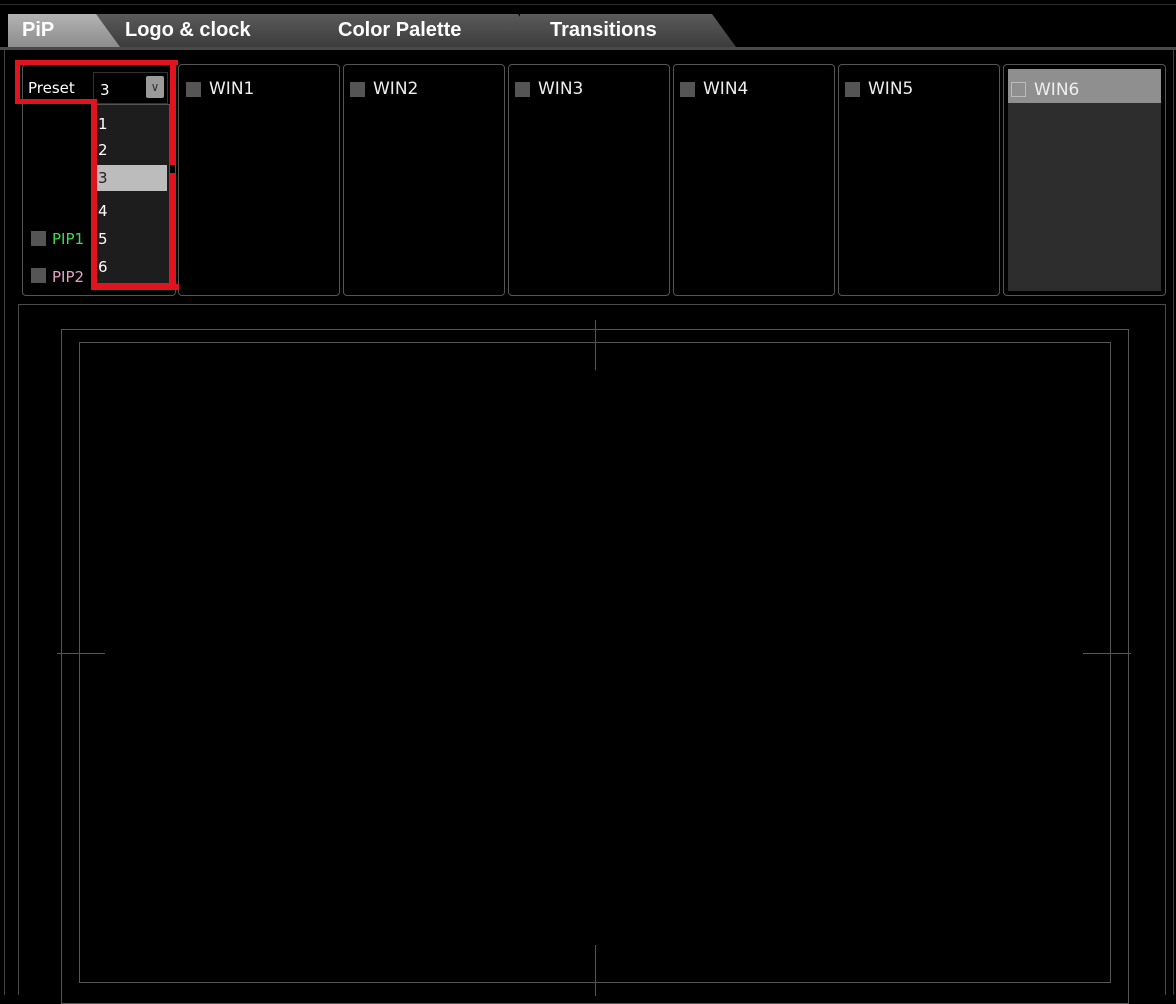 Image resolution: width=1176 pixels, height=1004 pixels. I want to click on win4-label: WIN4, so click(726, 89).